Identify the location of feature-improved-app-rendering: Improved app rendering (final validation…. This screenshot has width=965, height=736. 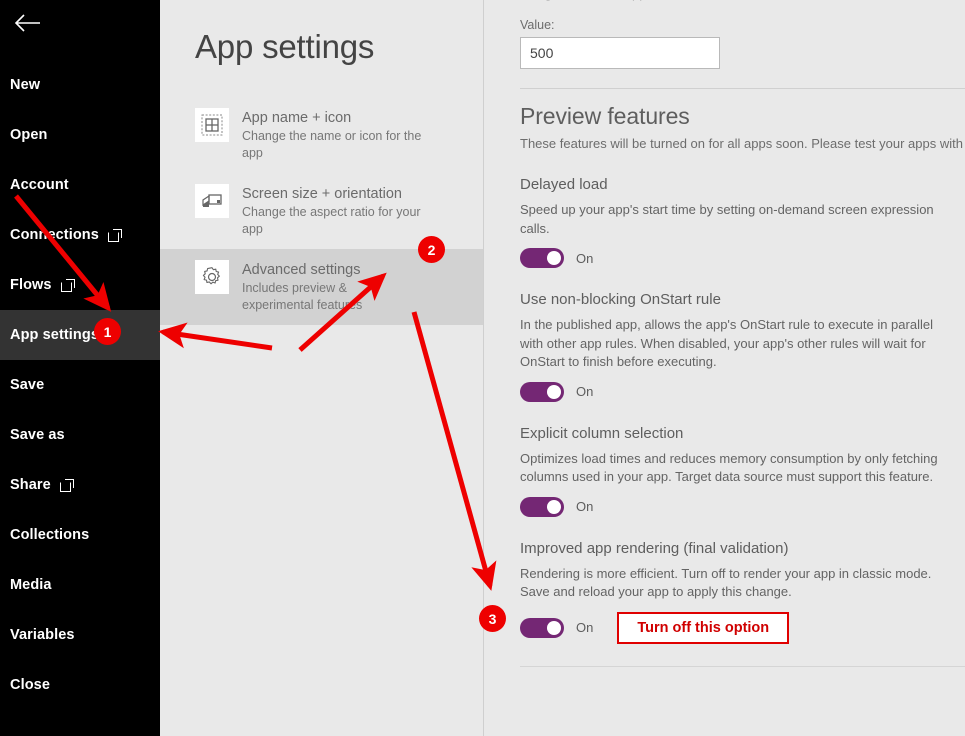
(742, 591).